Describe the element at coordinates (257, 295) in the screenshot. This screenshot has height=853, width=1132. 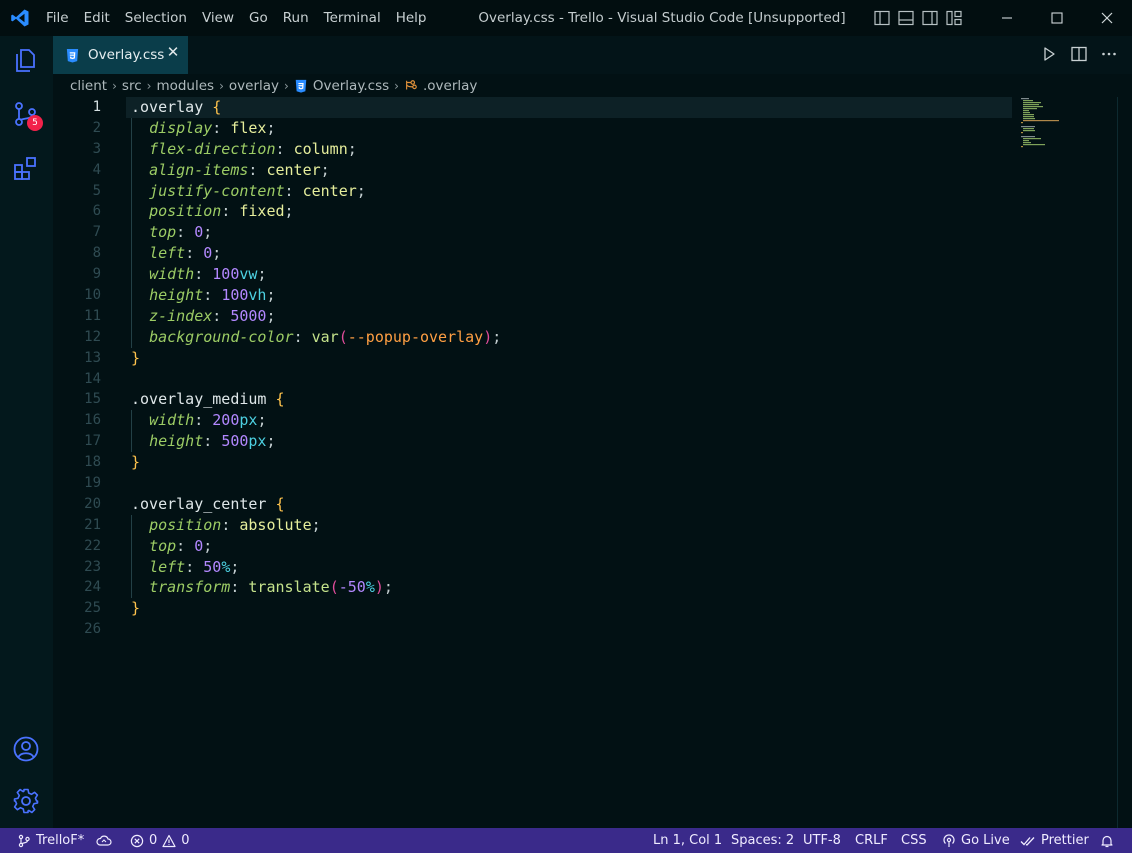
I see `css-unit: vh` at that location.